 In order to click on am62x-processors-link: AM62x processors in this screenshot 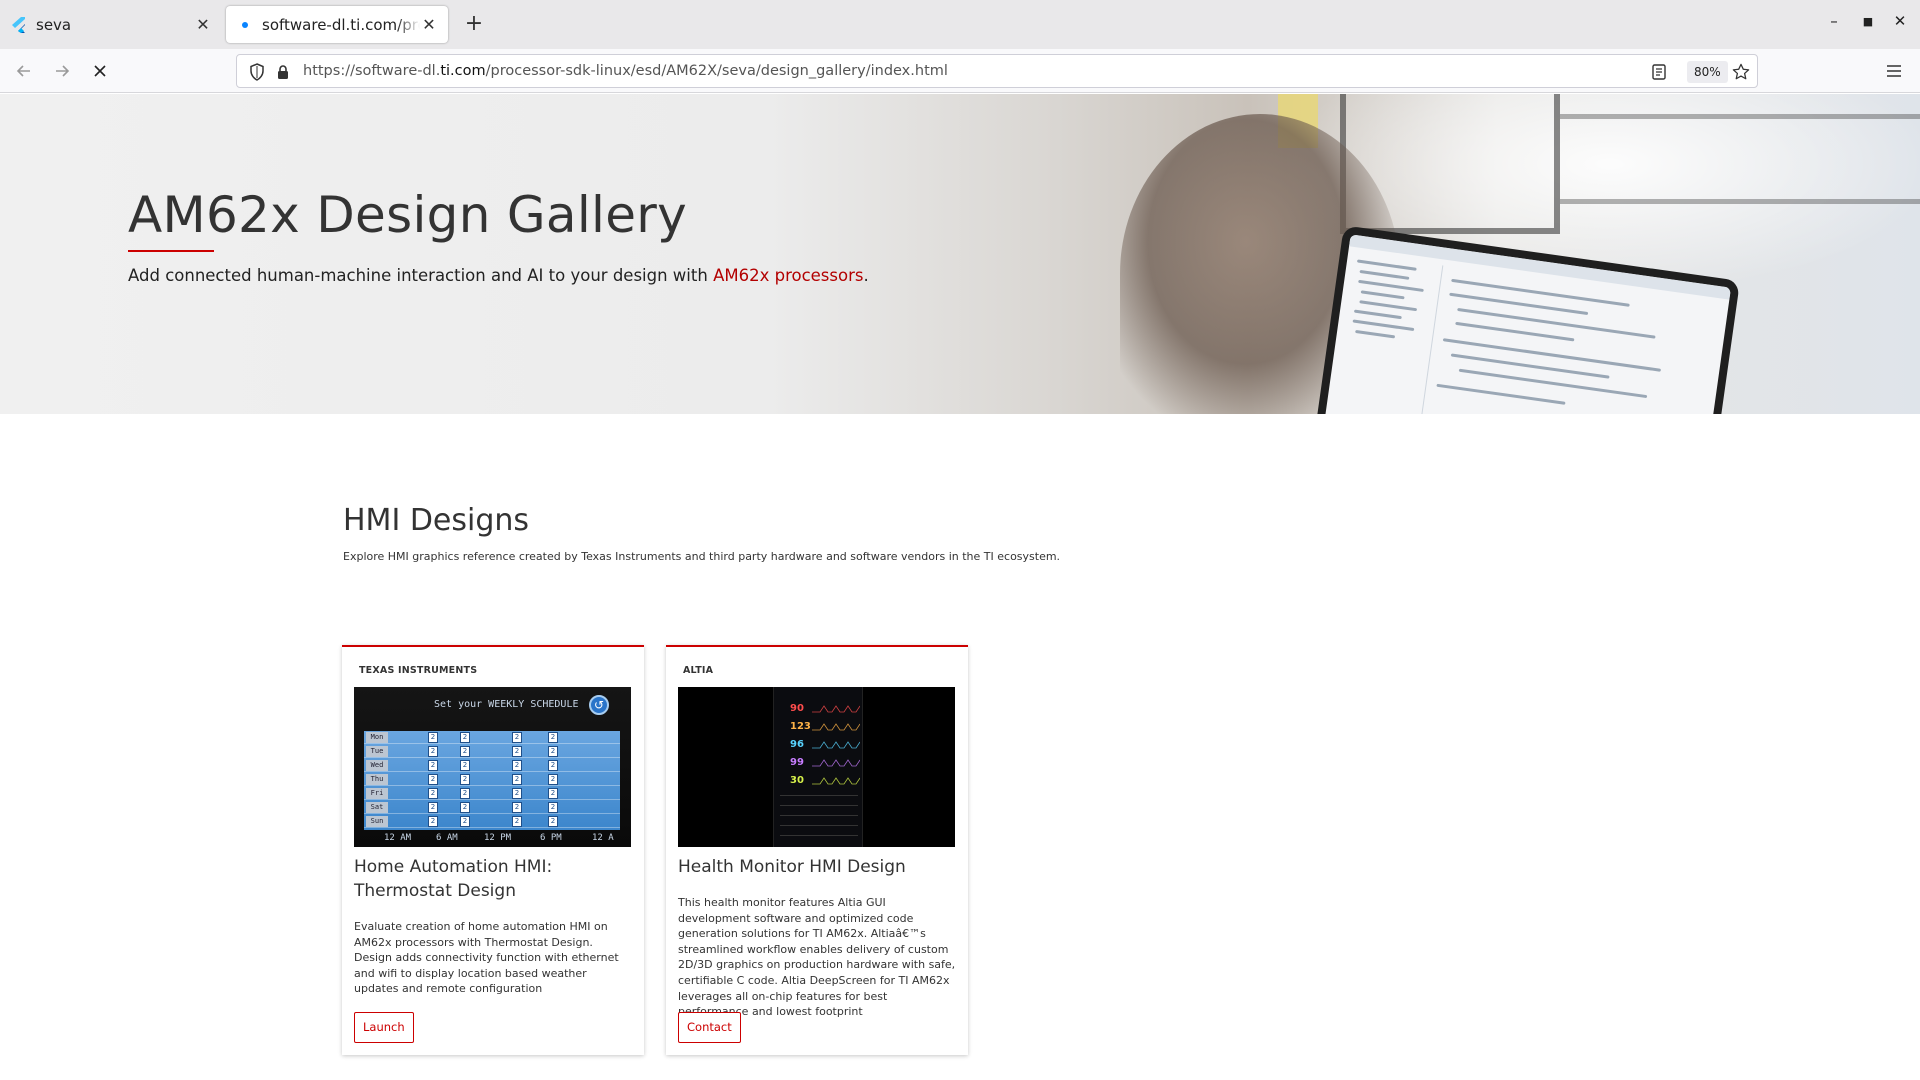, I will do `click(788, 275)`.